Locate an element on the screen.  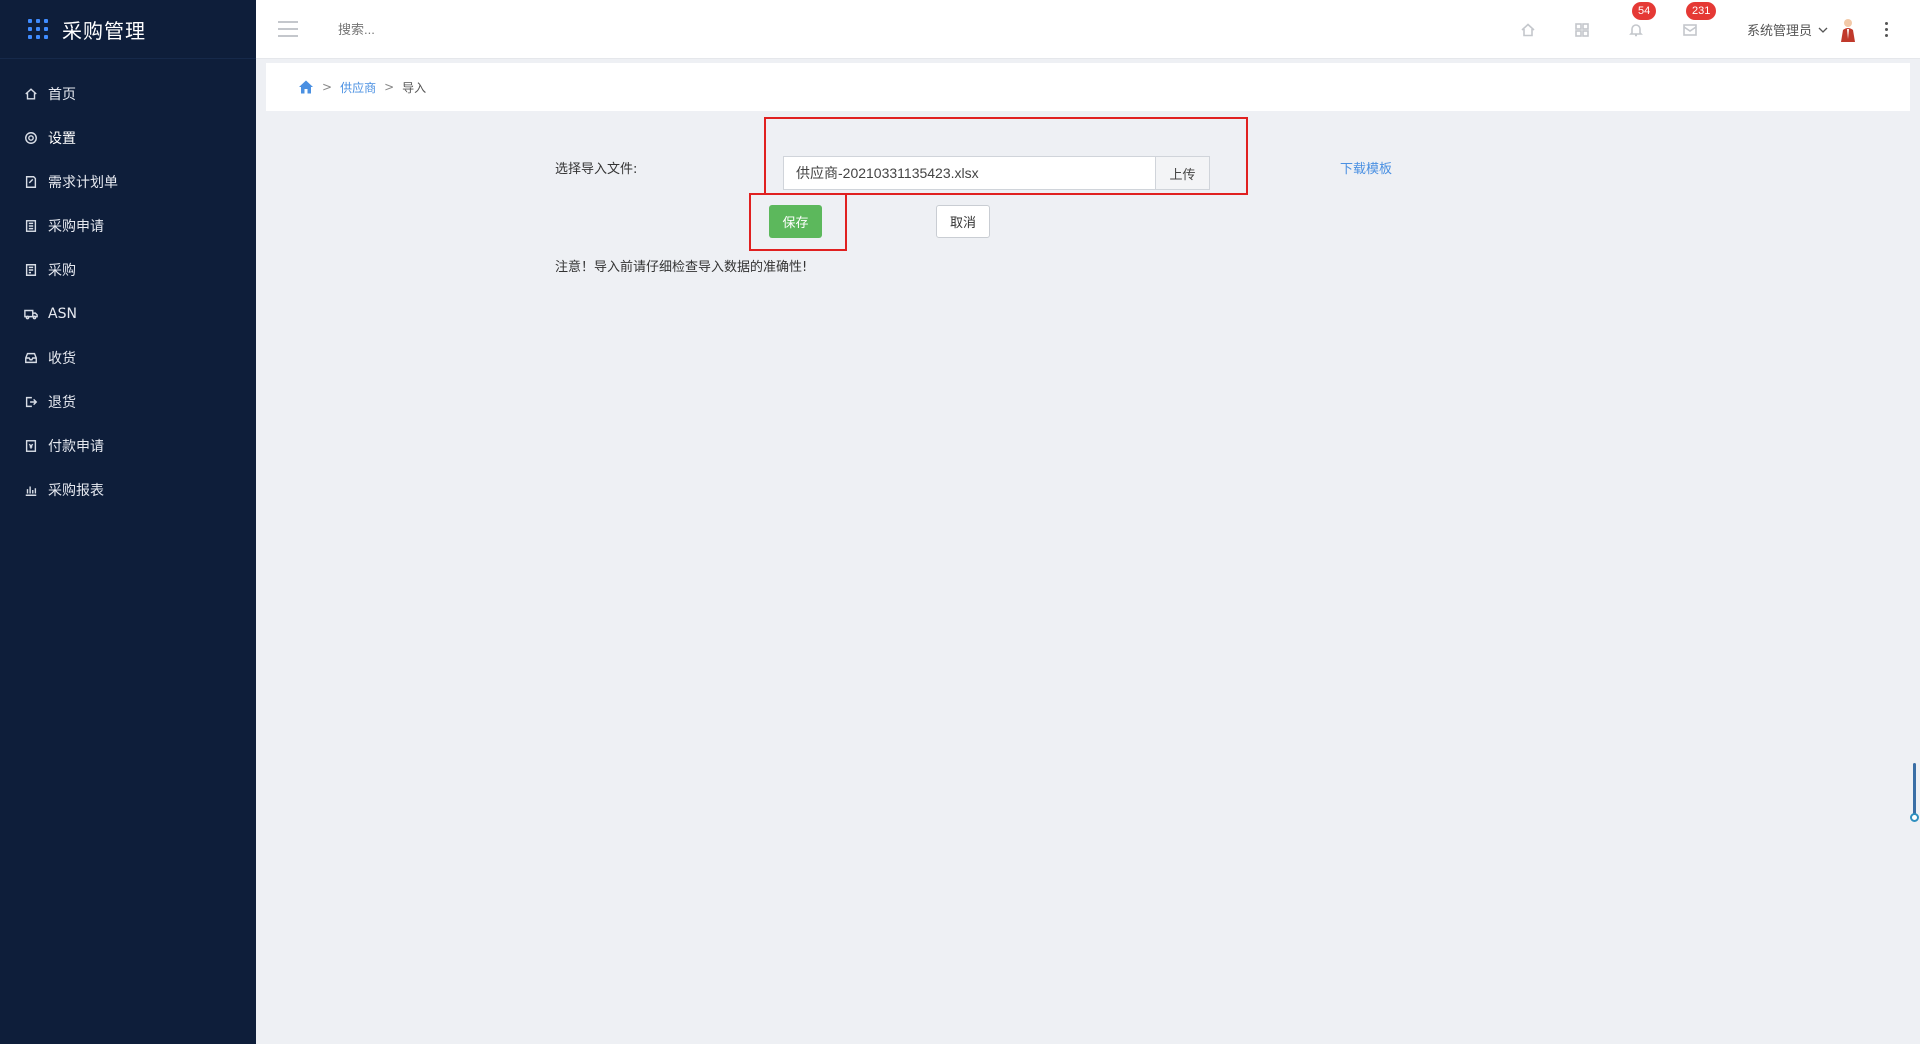
avatar is located at coordinates (1848, 30).